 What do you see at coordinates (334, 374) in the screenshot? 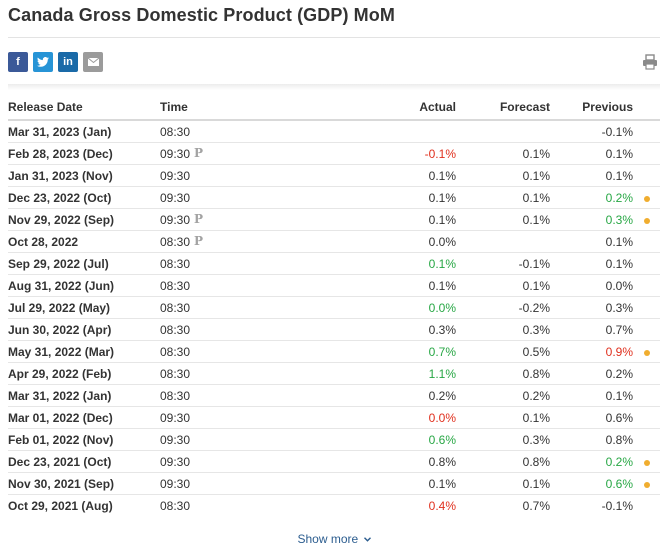
I see `table-row: Apr 29, 2022 (Feb) 08:30 1.1% 0.8% 0.2%` at bounding box center [334, 374].